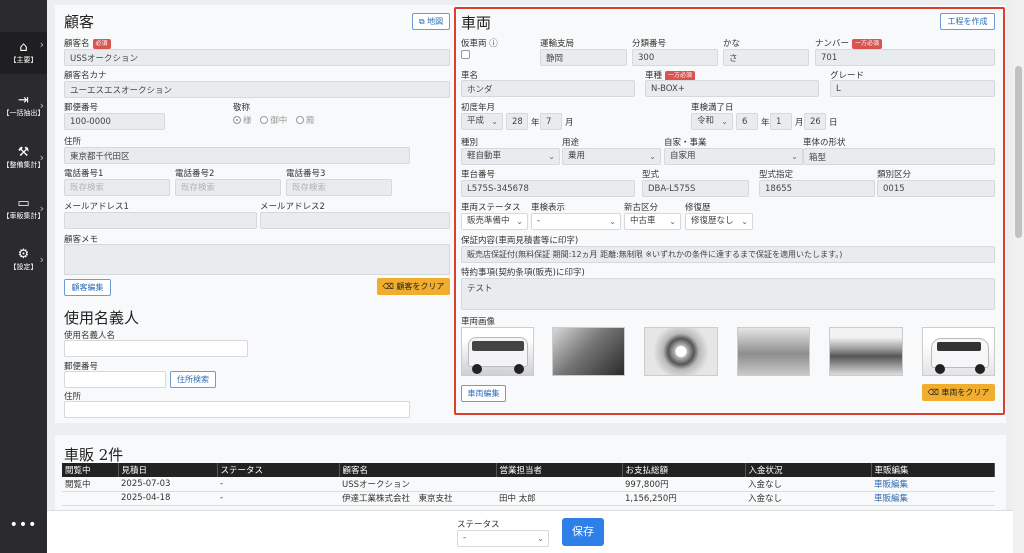  I want to click on save-button: 保存, so click(583, 532).